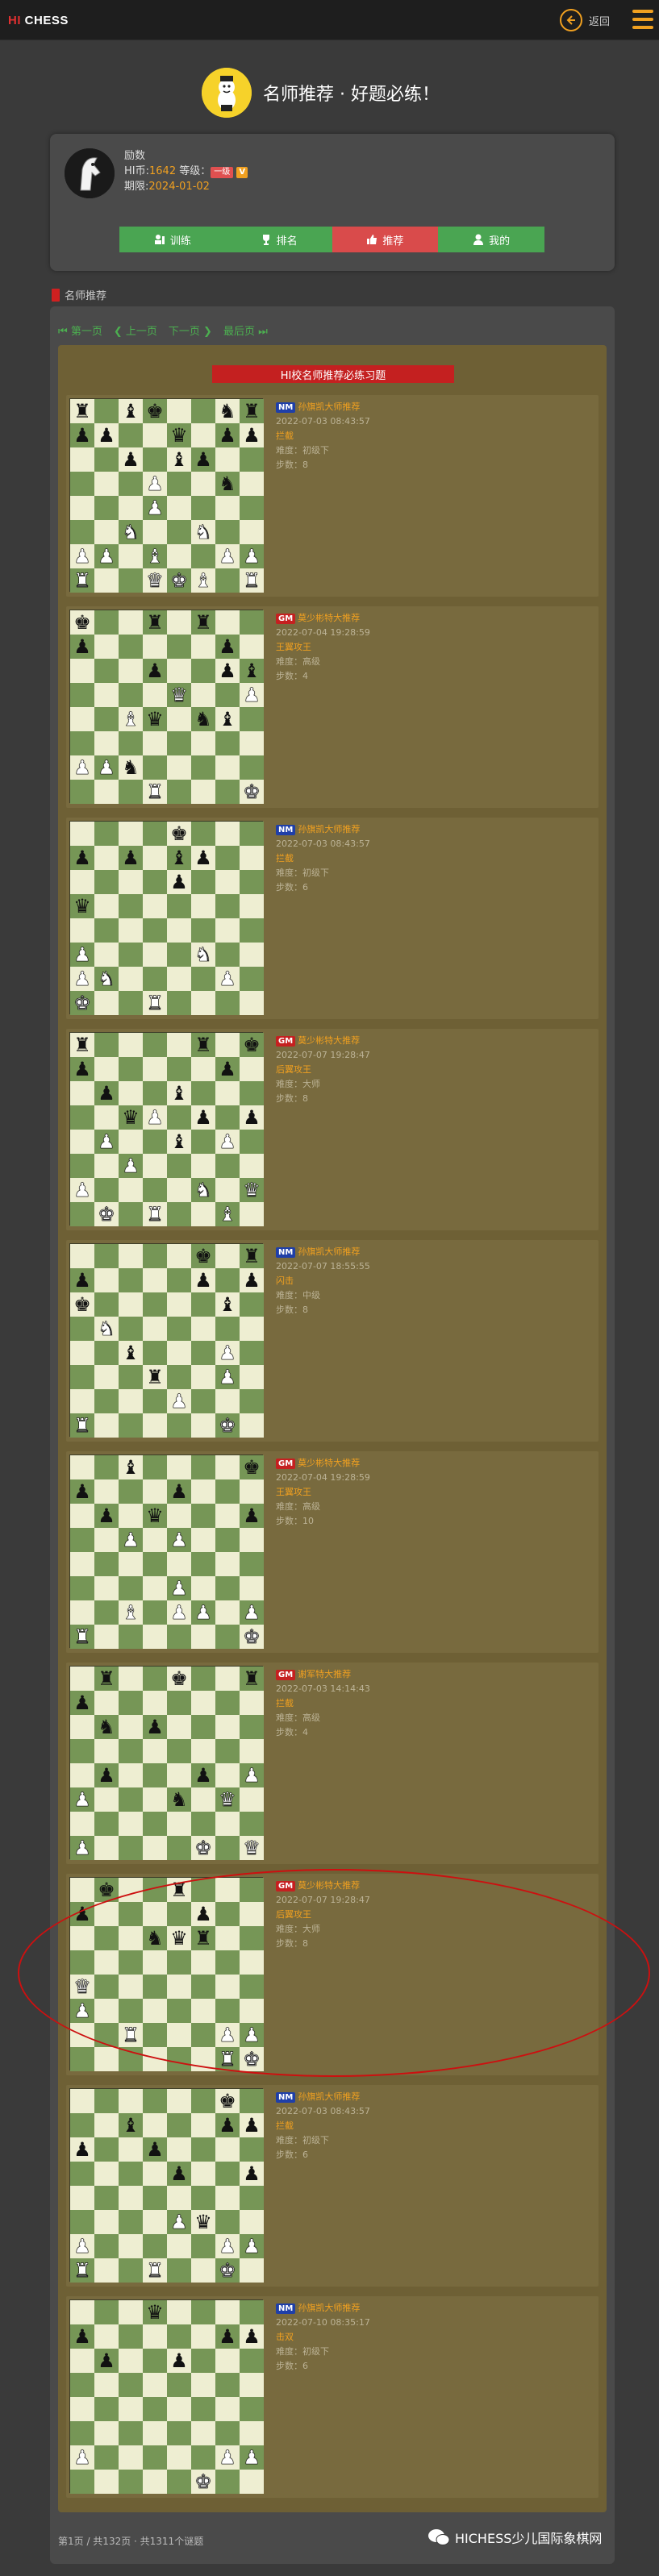  Describe the element at coordinates (585, 20) in the screenshot. I see `back-button: 返回` at that location.